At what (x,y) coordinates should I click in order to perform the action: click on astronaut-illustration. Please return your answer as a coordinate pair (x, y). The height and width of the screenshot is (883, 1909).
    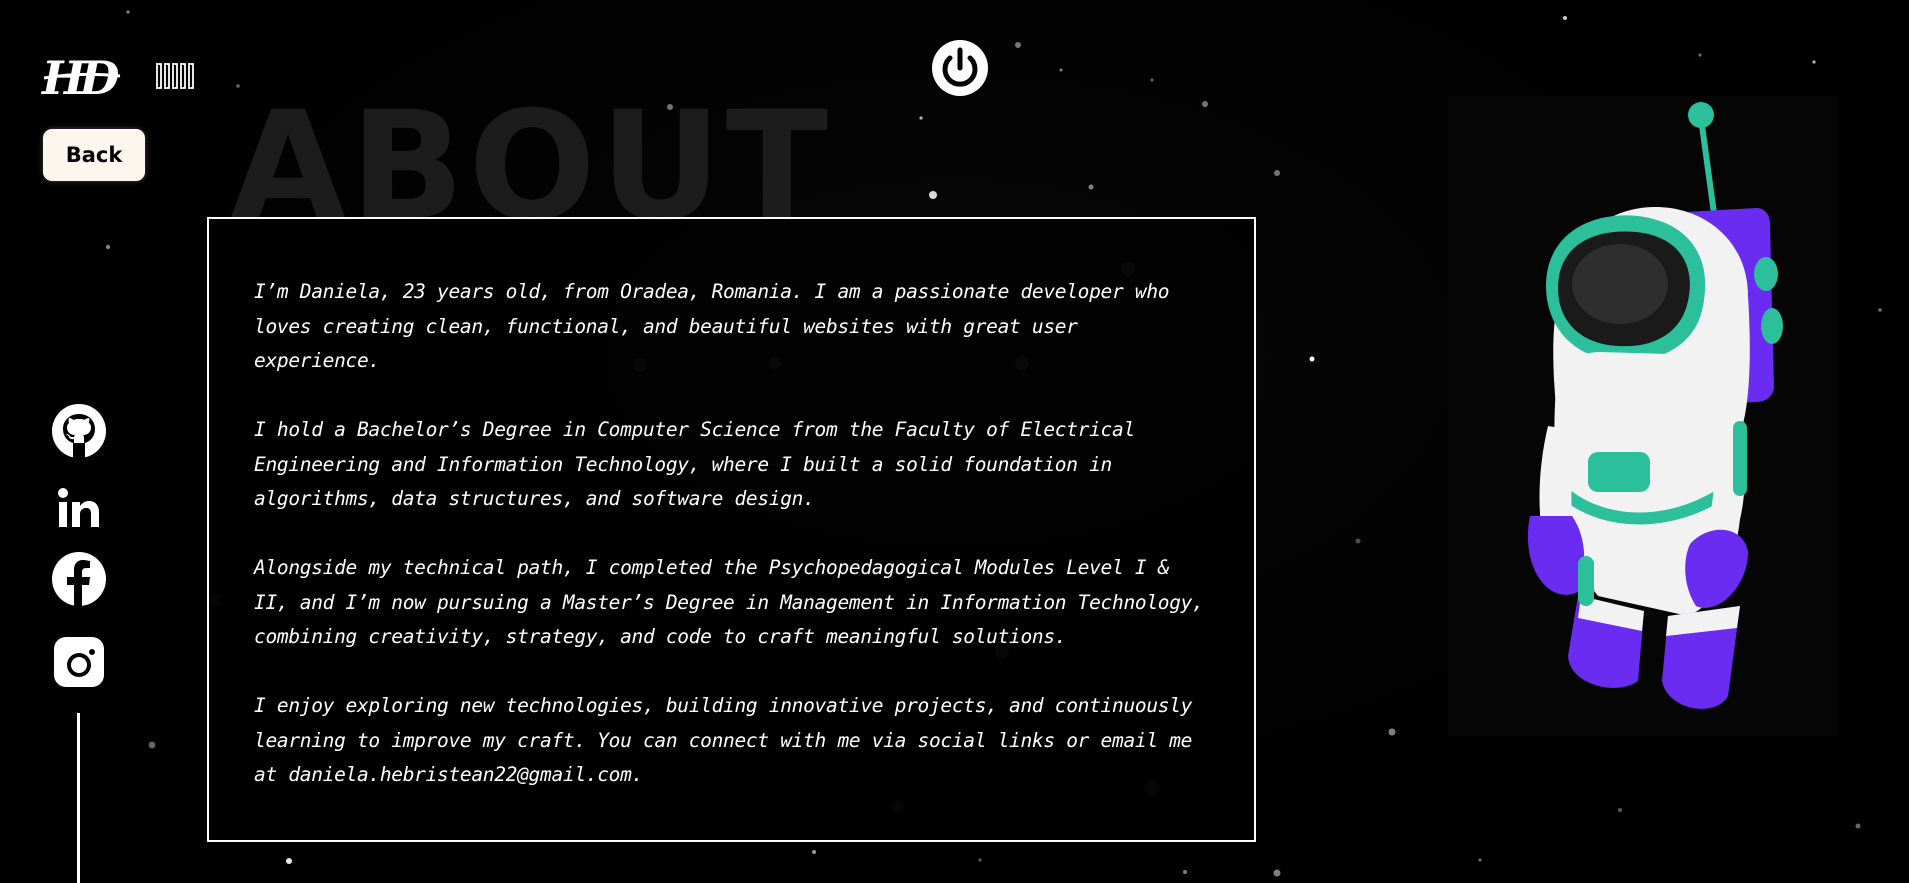
    Looking at the image, I should click on (1643, 416).